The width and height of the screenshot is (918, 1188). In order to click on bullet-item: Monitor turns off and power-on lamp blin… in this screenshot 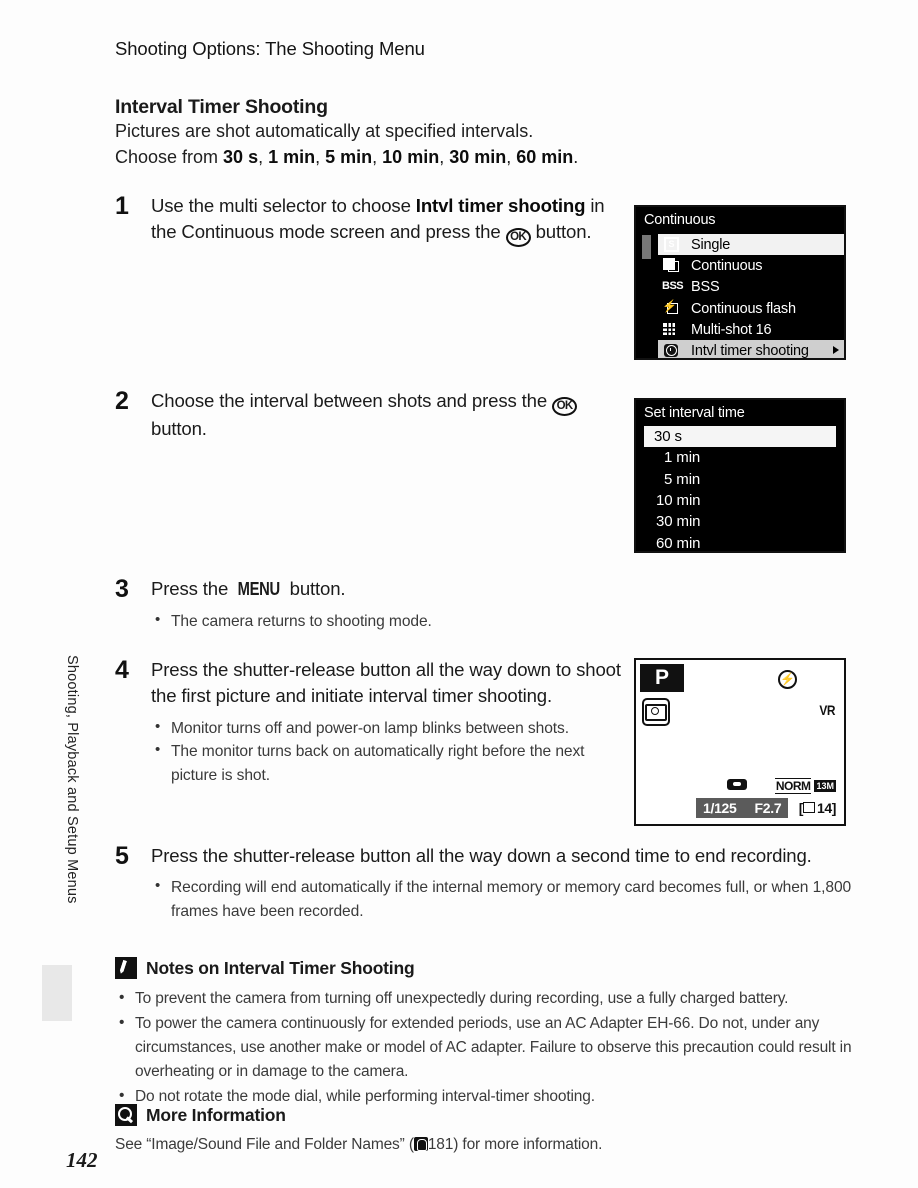, I will do `click(390, 728)`.